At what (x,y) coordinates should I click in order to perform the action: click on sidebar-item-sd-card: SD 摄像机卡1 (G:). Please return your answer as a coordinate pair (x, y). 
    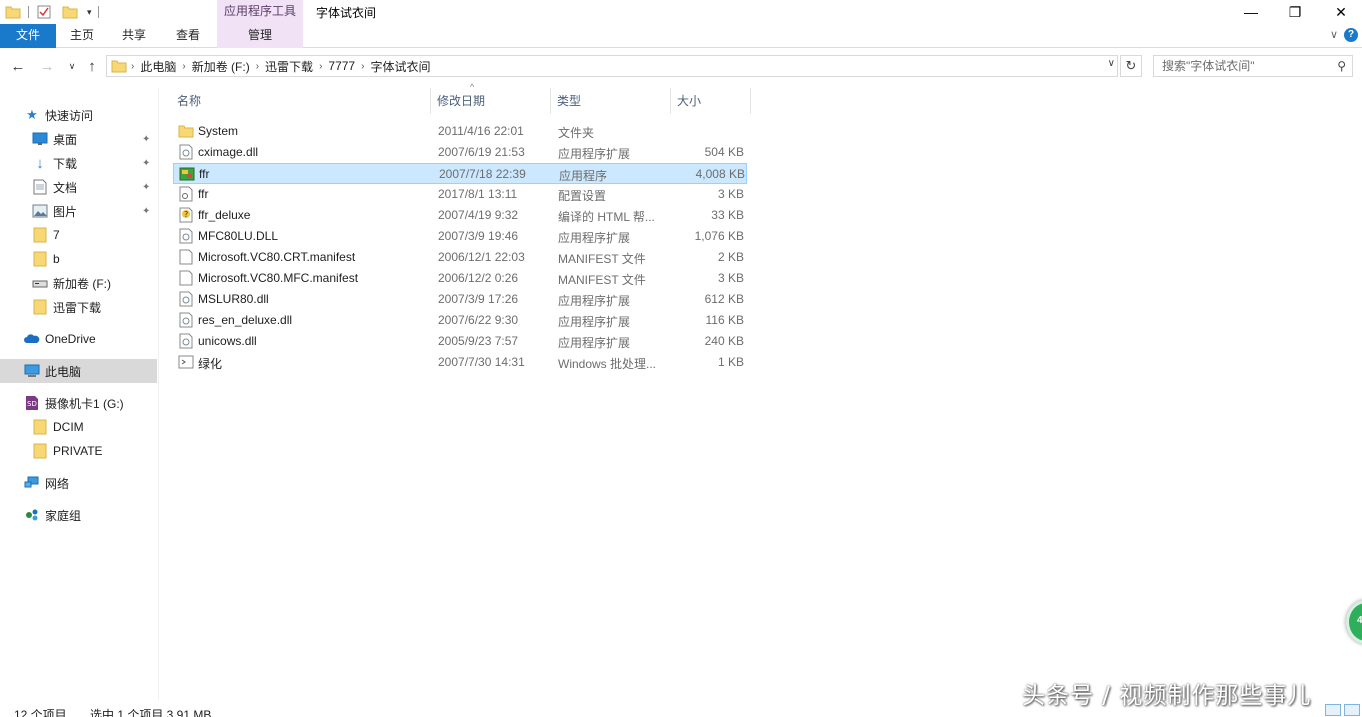
    Looking at the image, I should click on (78, 403).